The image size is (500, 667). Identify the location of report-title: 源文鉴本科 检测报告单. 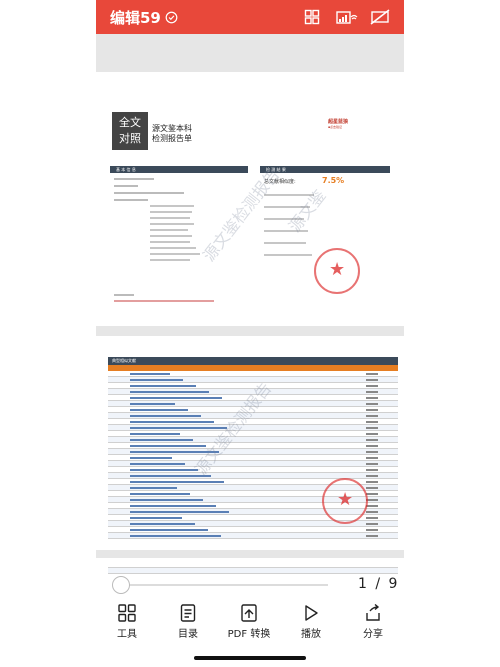
(172, 134).